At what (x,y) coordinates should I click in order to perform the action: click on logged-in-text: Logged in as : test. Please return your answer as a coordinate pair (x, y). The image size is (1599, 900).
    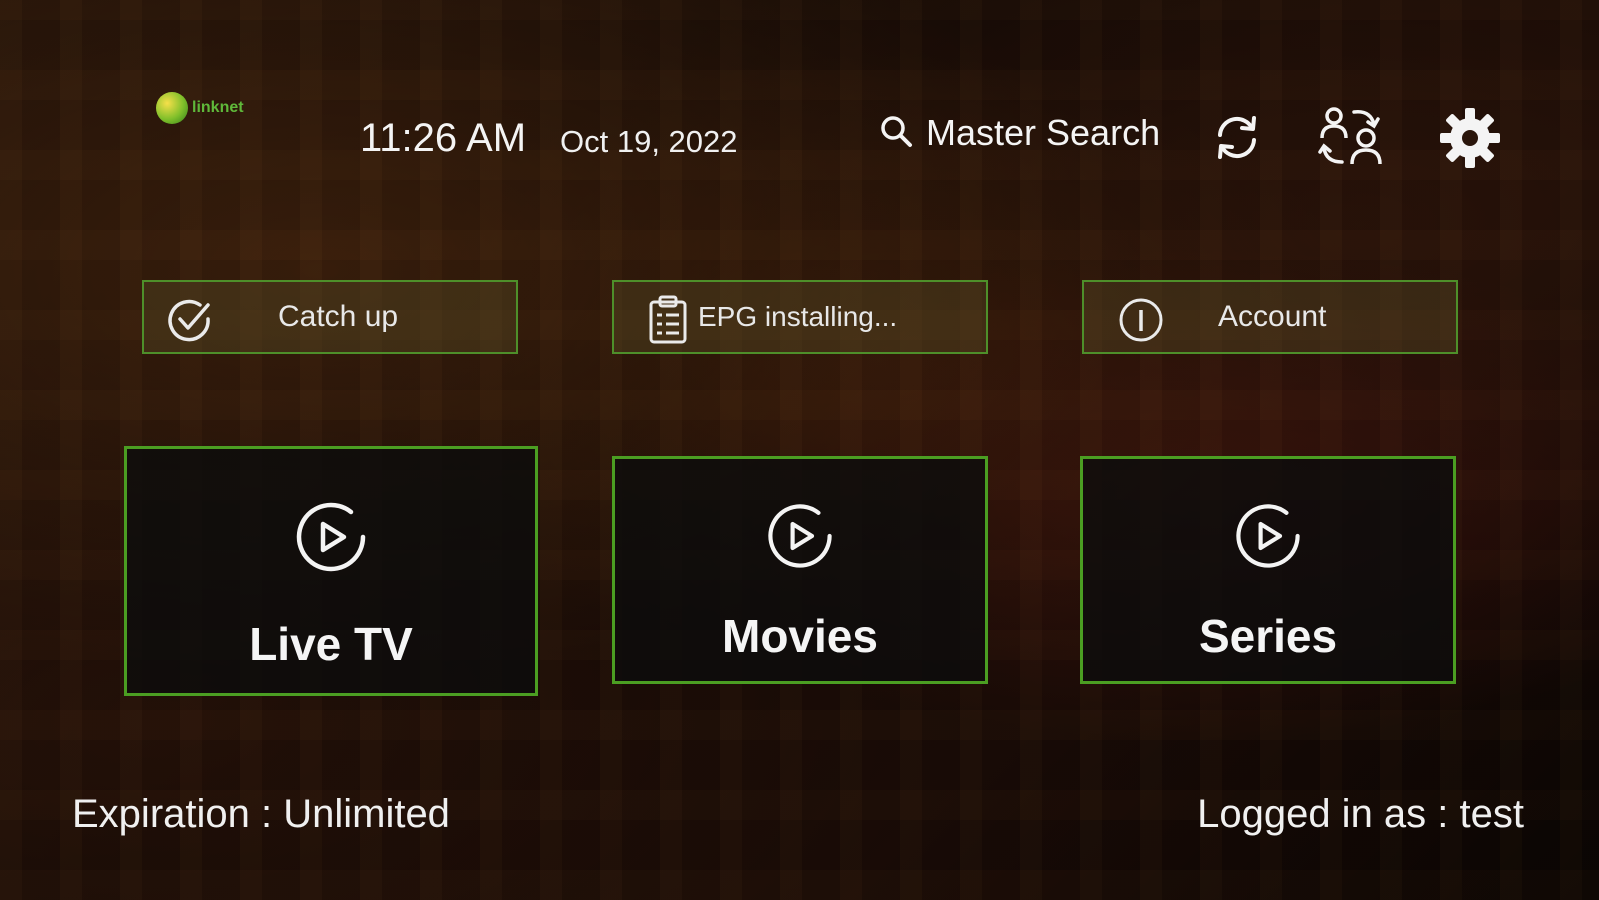
    Looking at the image, I should click on (1360, 814).